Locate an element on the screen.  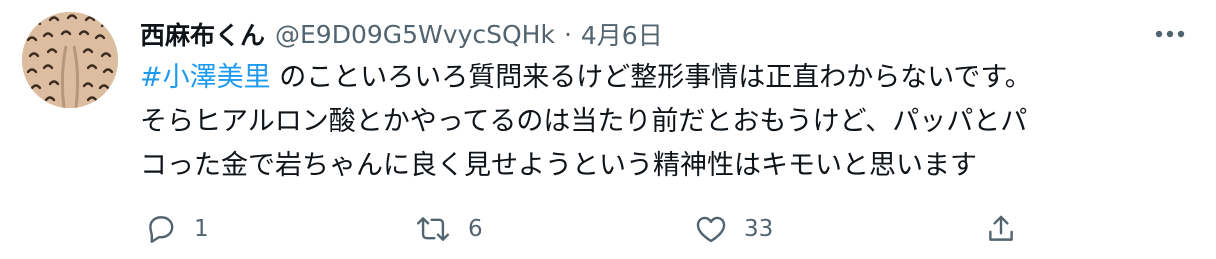
more-button is located at coordinates (1170, 34).